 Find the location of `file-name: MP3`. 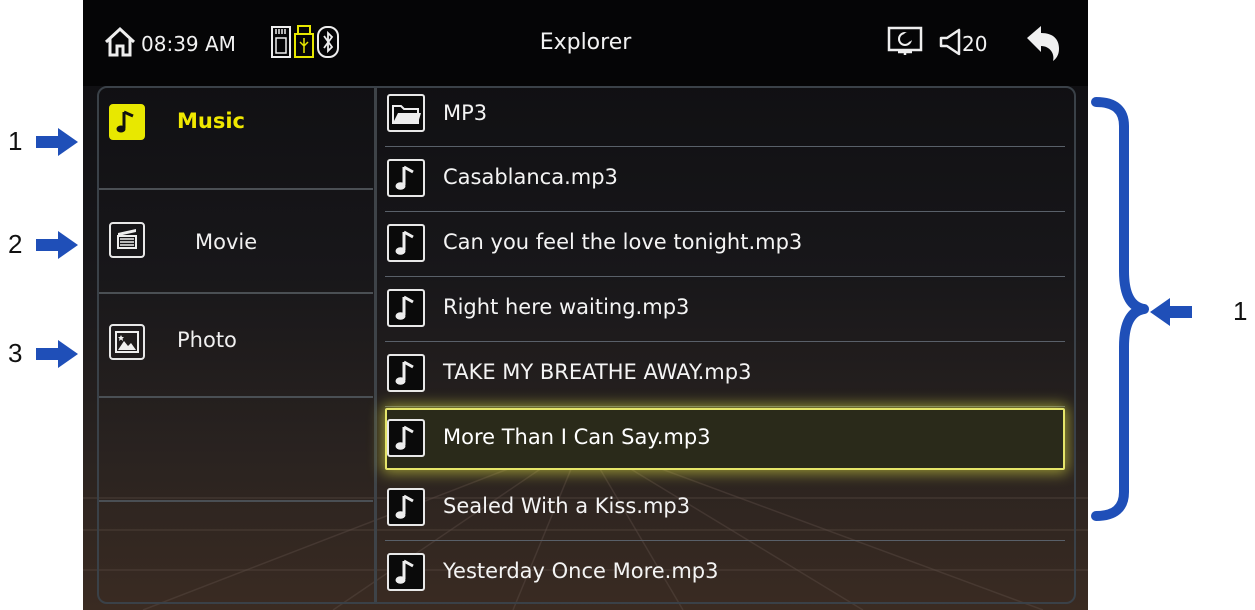

file-name: MP3 is located at coordinates (465, 113).